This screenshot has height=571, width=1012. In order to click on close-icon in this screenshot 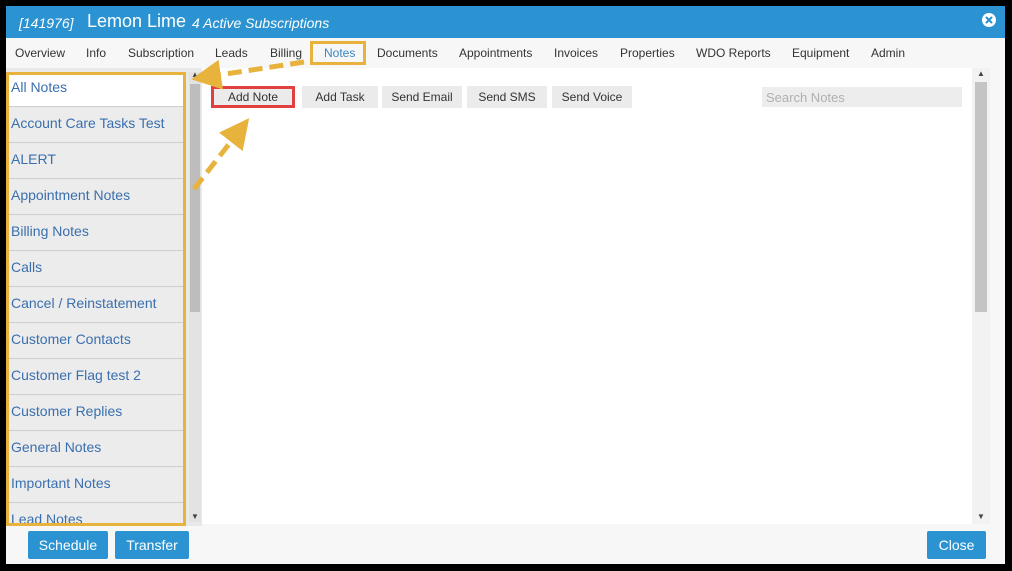, I will do `click(989, 20)`.